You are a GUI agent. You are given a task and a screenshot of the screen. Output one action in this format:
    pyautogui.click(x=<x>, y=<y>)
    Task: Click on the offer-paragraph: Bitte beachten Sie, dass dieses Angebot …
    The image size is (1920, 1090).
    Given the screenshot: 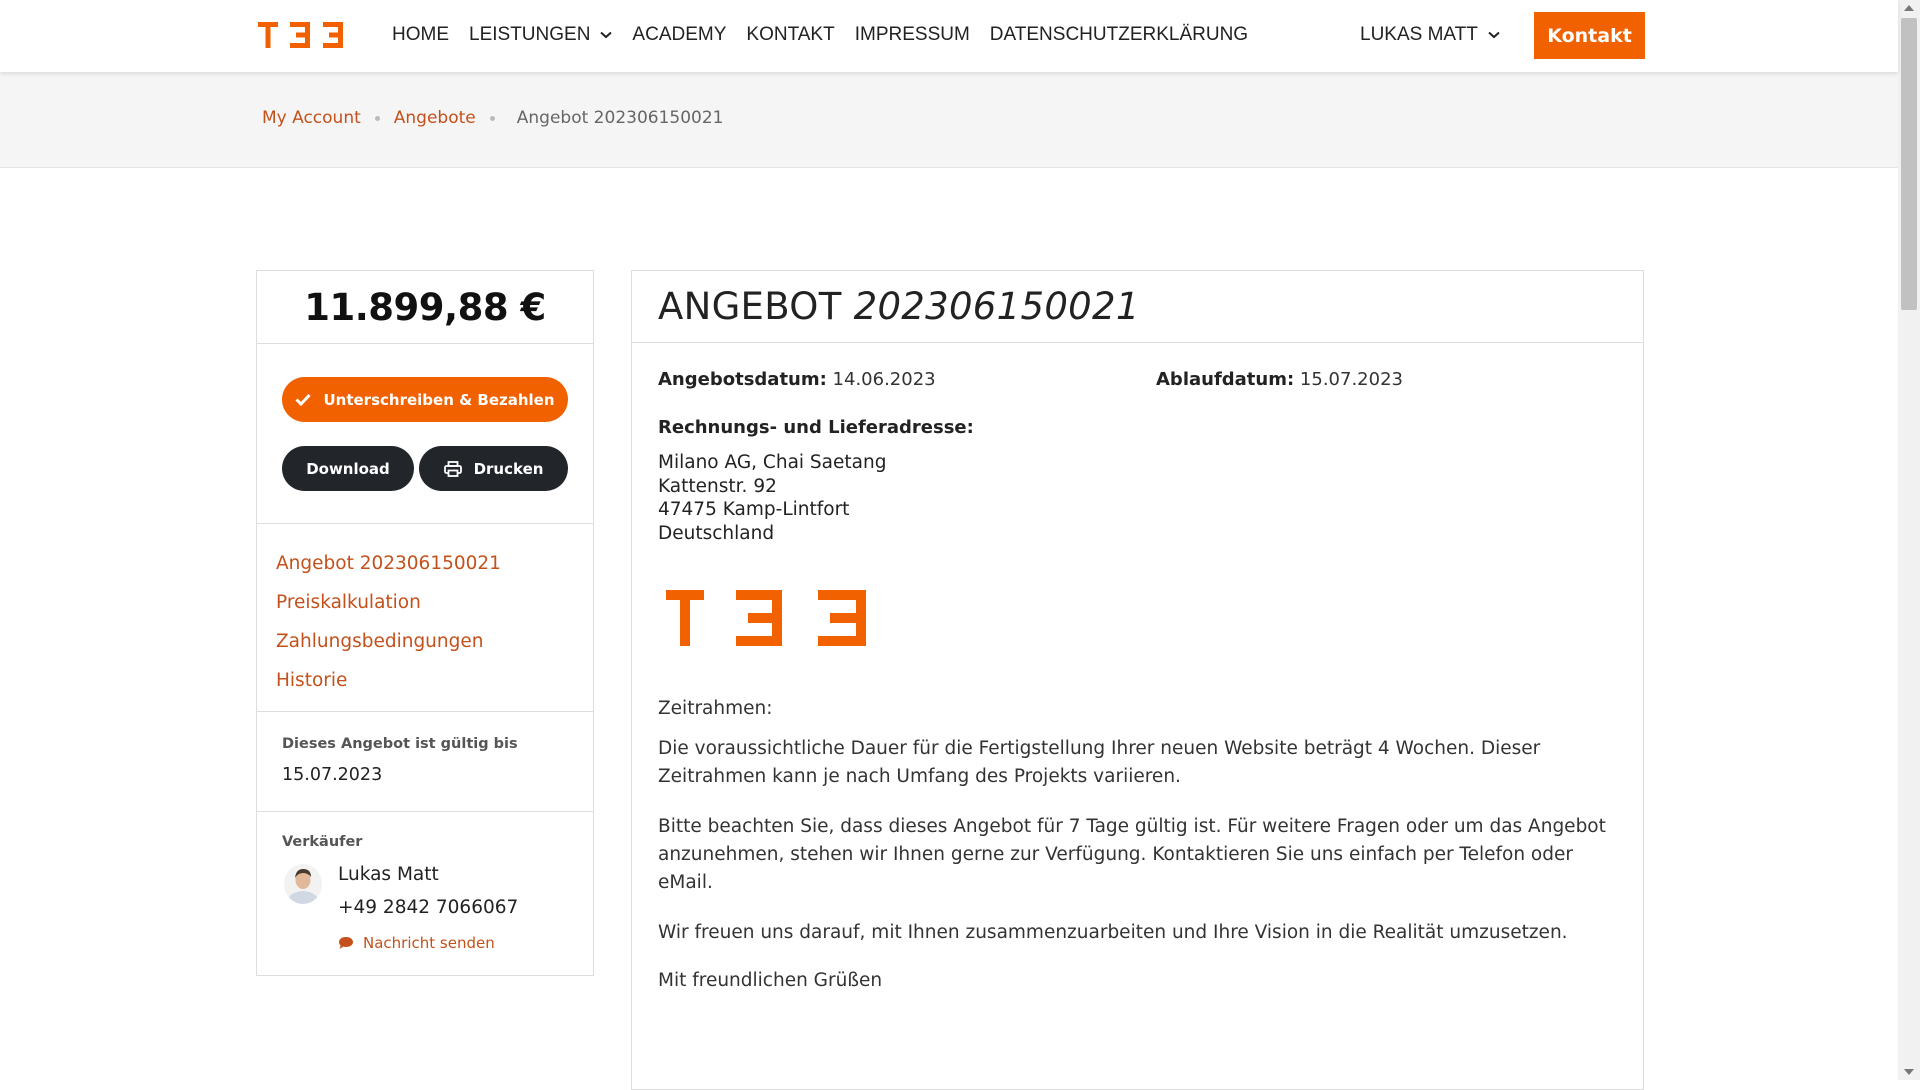 What is the action you would take?
    pyautogui.click(x=1132, y=854)
    